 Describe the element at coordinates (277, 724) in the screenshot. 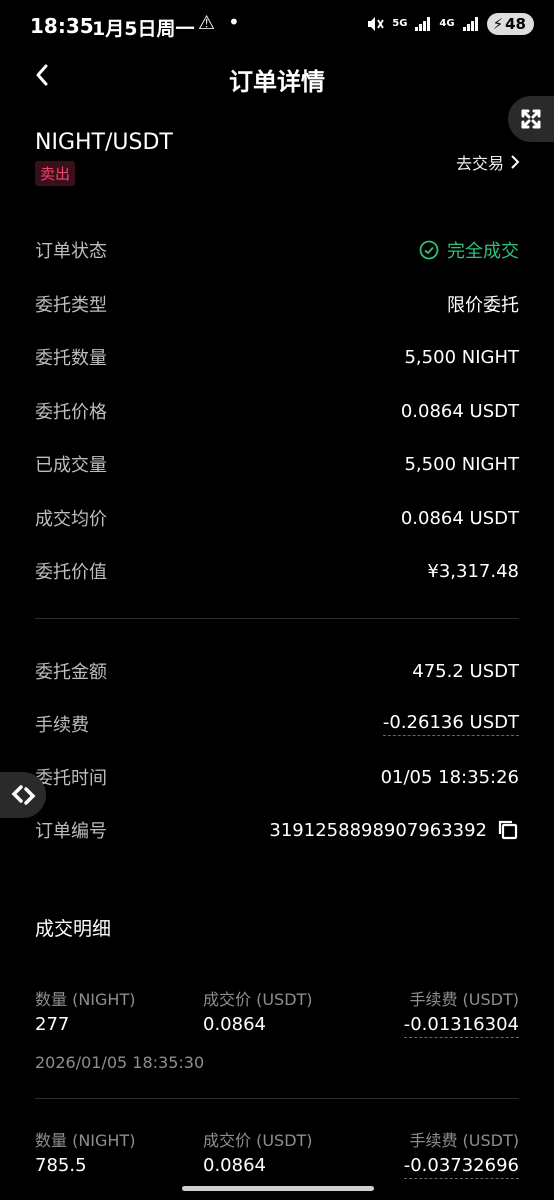

I see `row-fee: 手续费 -0.26136 USDT` at that location.